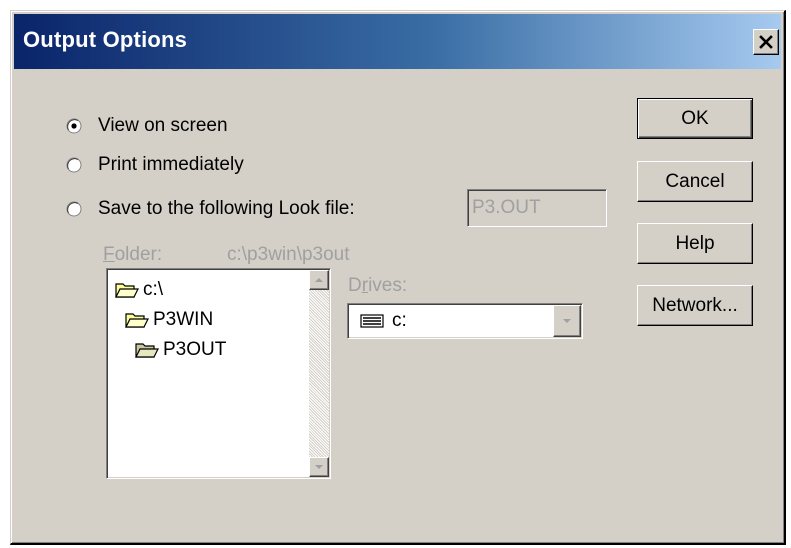 Image resolution: width=791 pixels, height=548 pixels. I want to click on folder-scrollbar, so click(319, 373).